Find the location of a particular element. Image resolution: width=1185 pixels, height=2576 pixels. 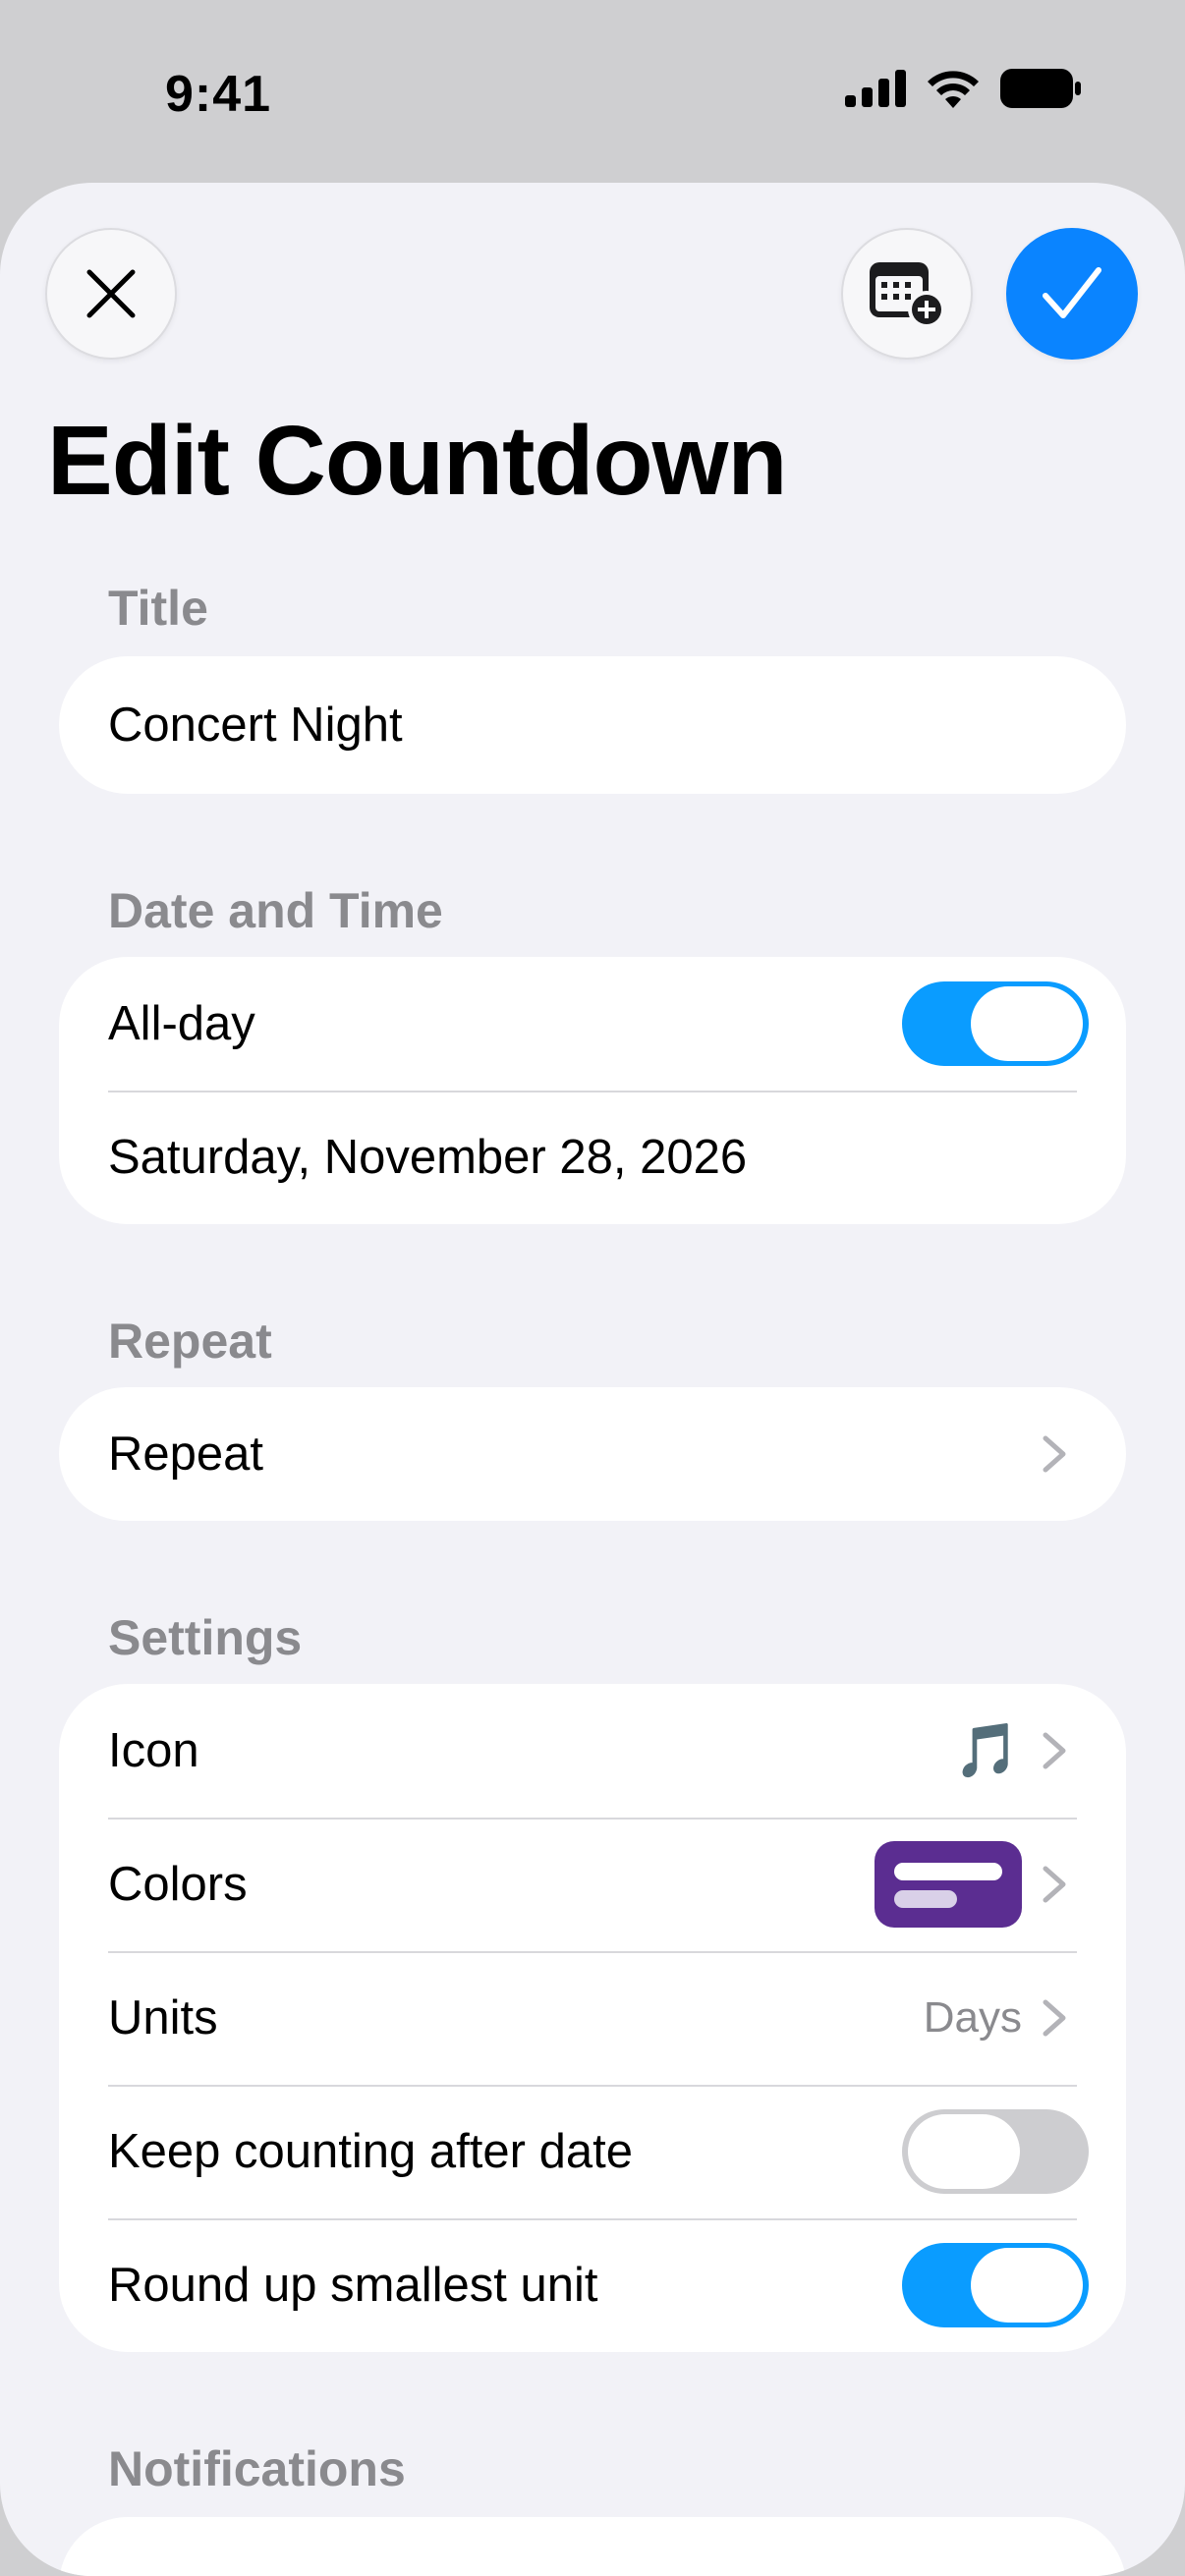

units-row: Units Days is located at coordinates (592, 2018).